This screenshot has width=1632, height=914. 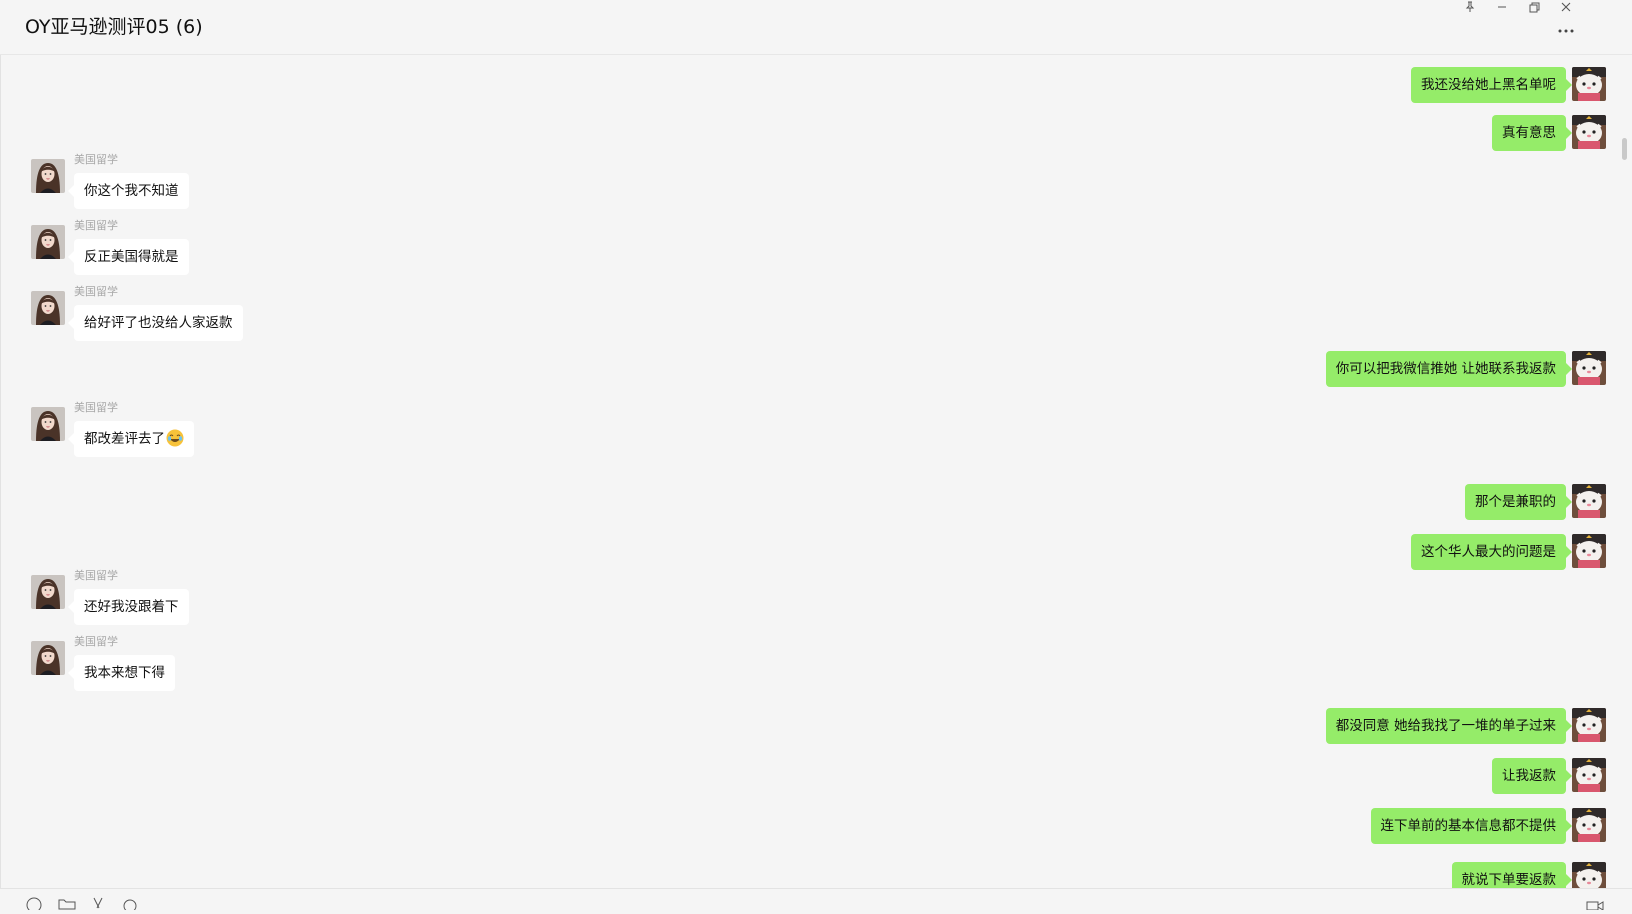 What do you see at coordinates (1445, 369) in the screenshot?
I see `message-text: 你可以把我微信推她 让她联系我返款` at bounding box center [1445, 369].